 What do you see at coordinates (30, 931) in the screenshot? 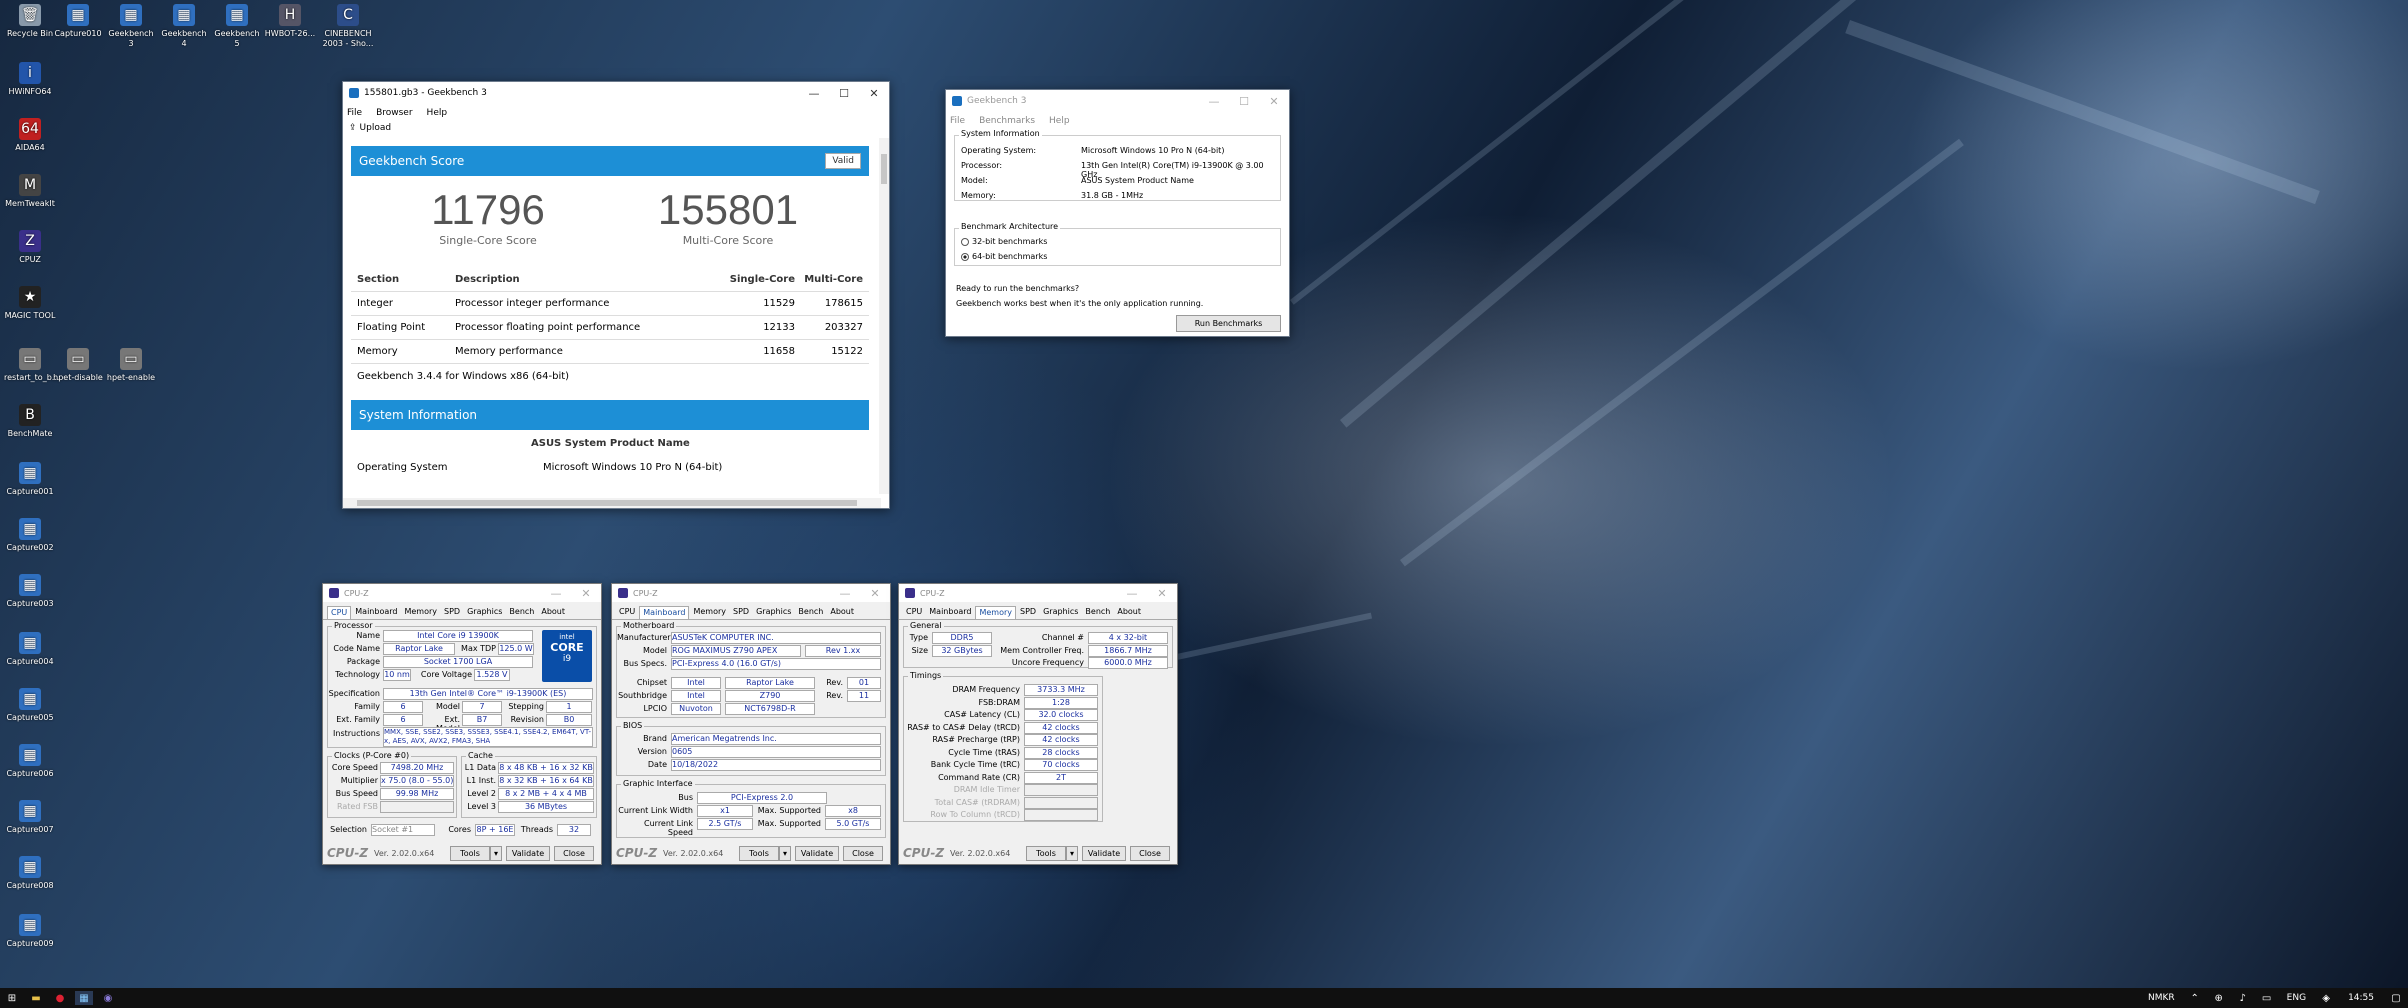
I see `desktop-icon: ▦ Capture009` at bounding box center [30, 931].